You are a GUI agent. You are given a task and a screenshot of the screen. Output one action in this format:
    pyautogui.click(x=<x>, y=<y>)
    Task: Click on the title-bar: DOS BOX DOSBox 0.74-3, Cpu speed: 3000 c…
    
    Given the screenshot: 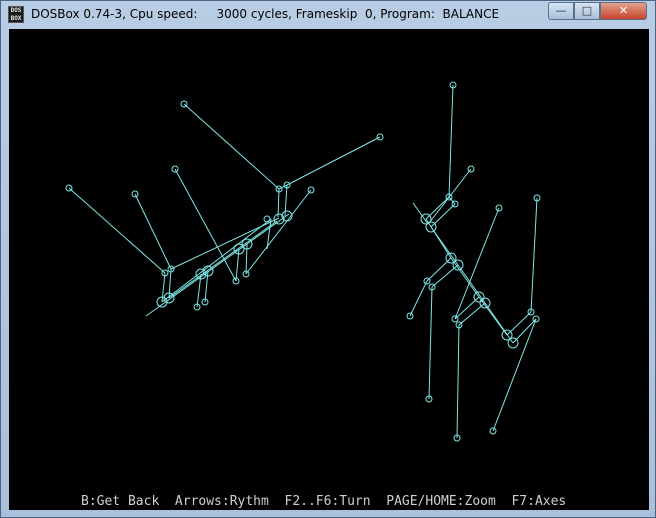 What is the action you would take?
    pyautogui.click(x=328, y=15)
    